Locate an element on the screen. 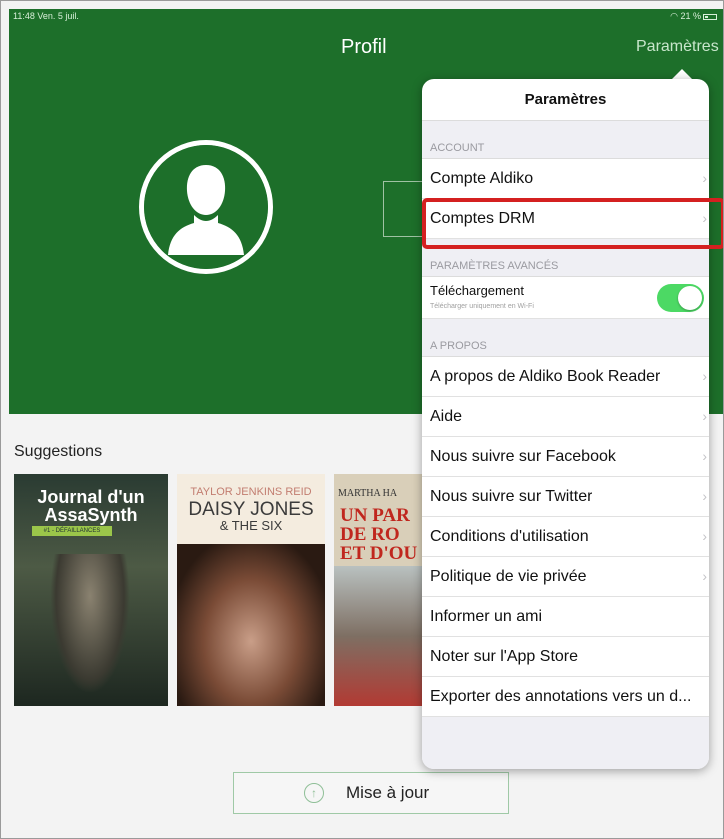 The image size is (724, 839). cover-picture is located at coordinates (378, 636).